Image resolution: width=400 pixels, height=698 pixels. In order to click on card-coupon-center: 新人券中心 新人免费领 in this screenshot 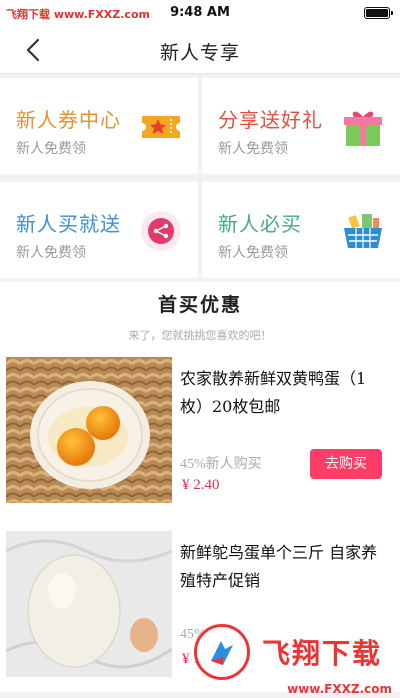, I will do `click(99, 126)`.